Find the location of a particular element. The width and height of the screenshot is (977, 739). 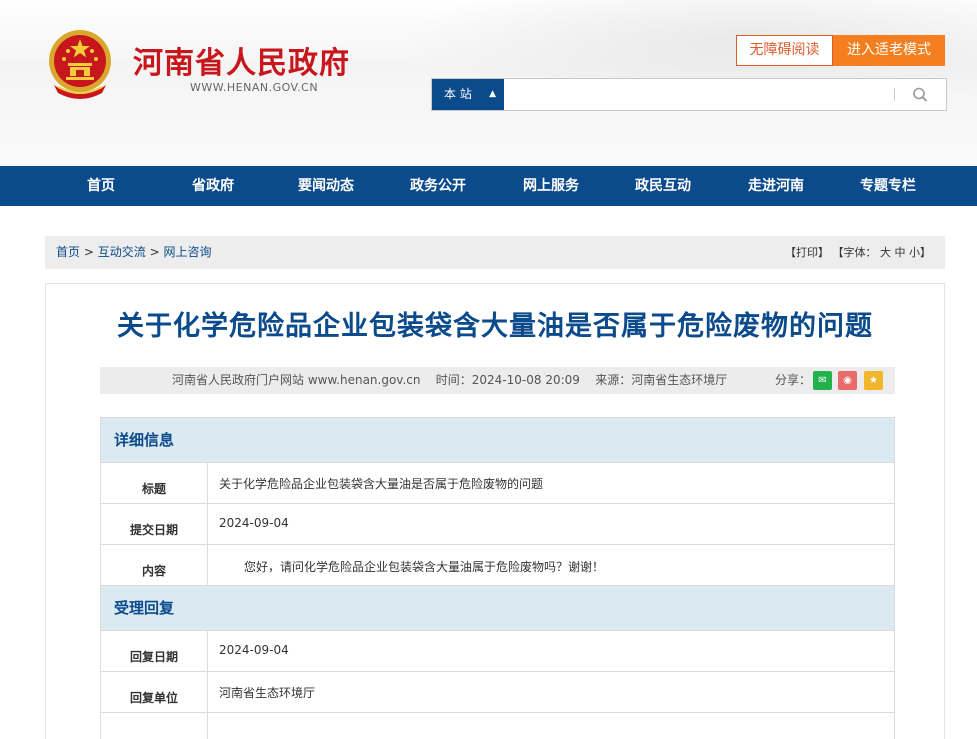

updown-arrows-icon: ▲ is located at coordinates (492, 94).